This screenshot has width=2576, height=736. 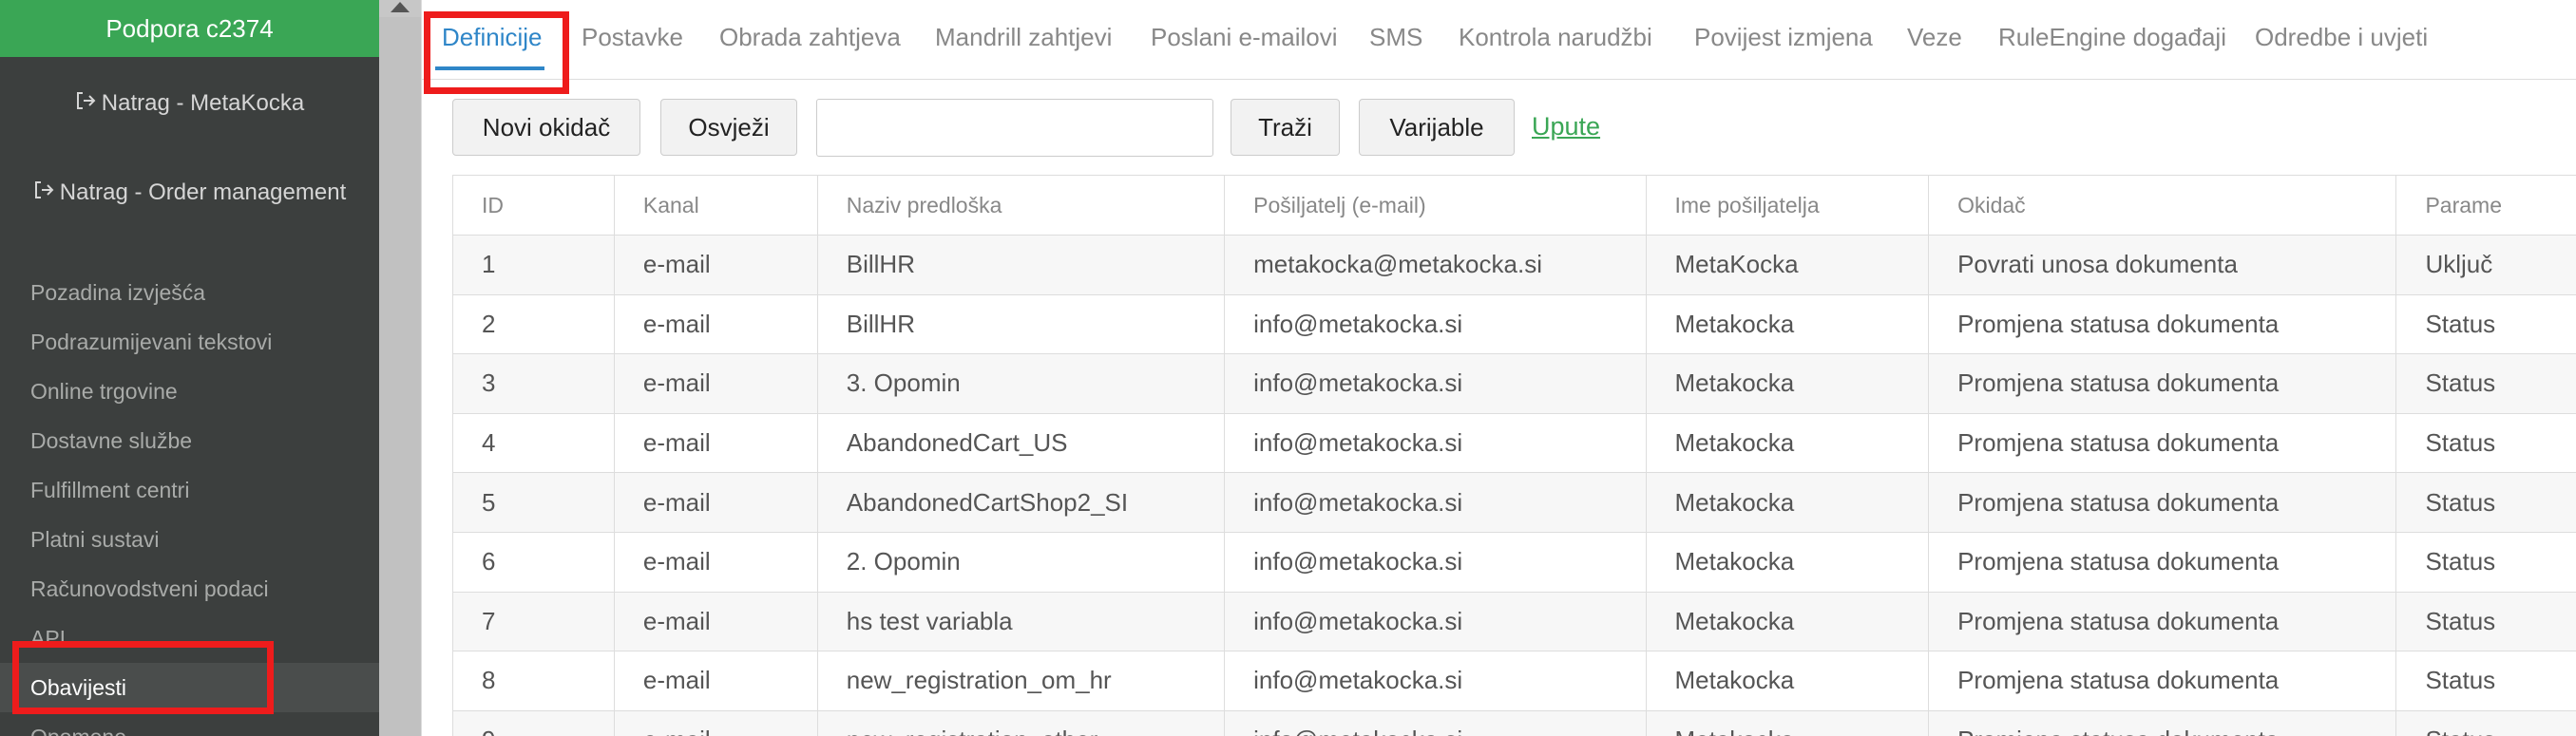 I want to click on variables-button: Varijable, so click(x=1437, y=127).